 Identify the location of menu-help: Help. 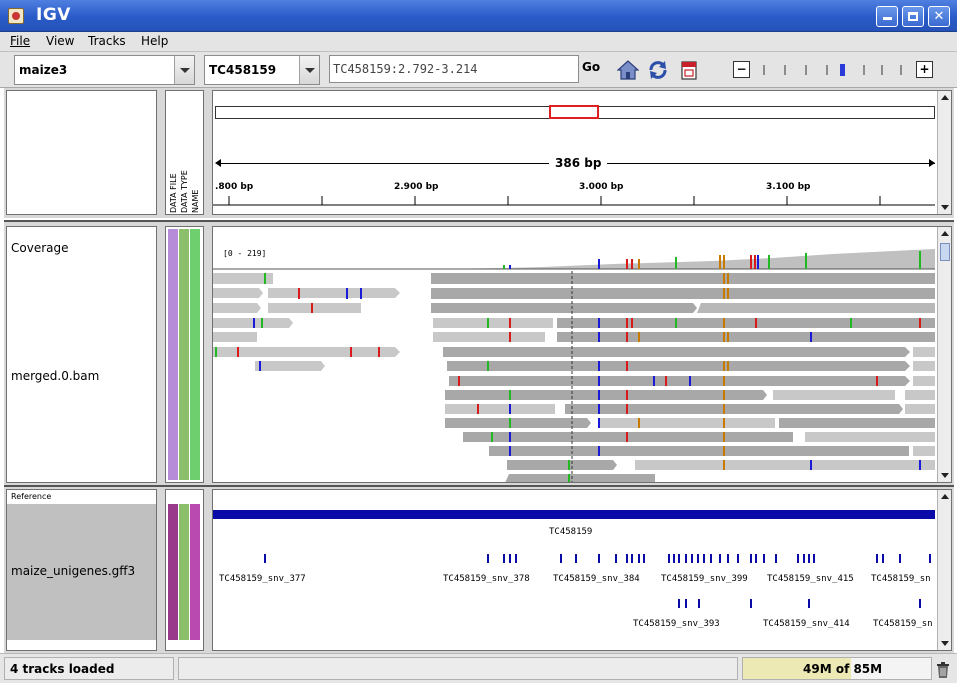
(154, 41).